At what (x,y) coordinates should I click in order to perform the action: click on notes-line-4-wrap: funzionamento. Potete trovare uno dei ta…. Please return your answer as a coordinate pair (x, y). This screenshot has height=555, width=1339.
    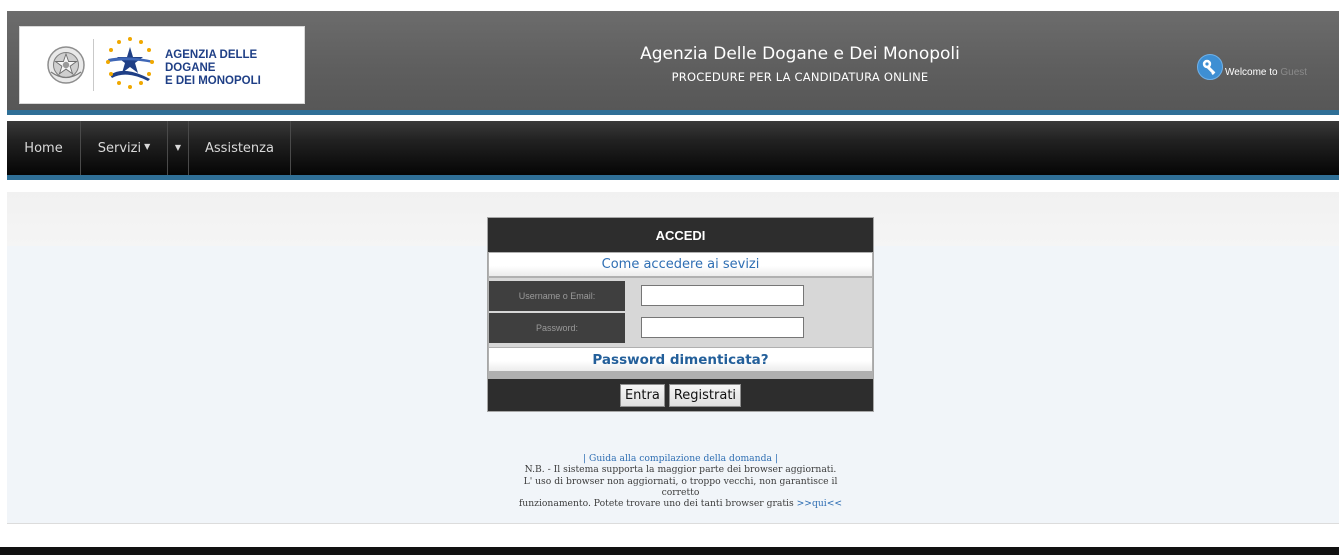
    Looking at the image, I should click on (680, 503).